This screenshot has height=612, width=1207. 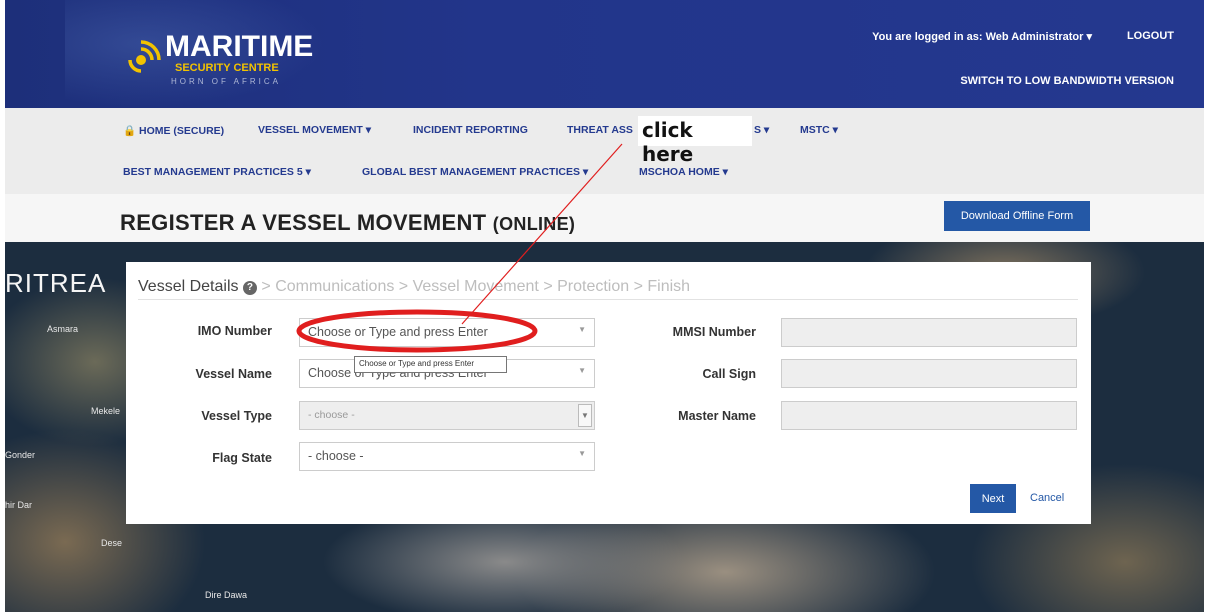 What do you see at coordinates (819, 130) in the screenshot?
I see `nav-mstc: MSTC ▾` at bounding box center [819, 130].